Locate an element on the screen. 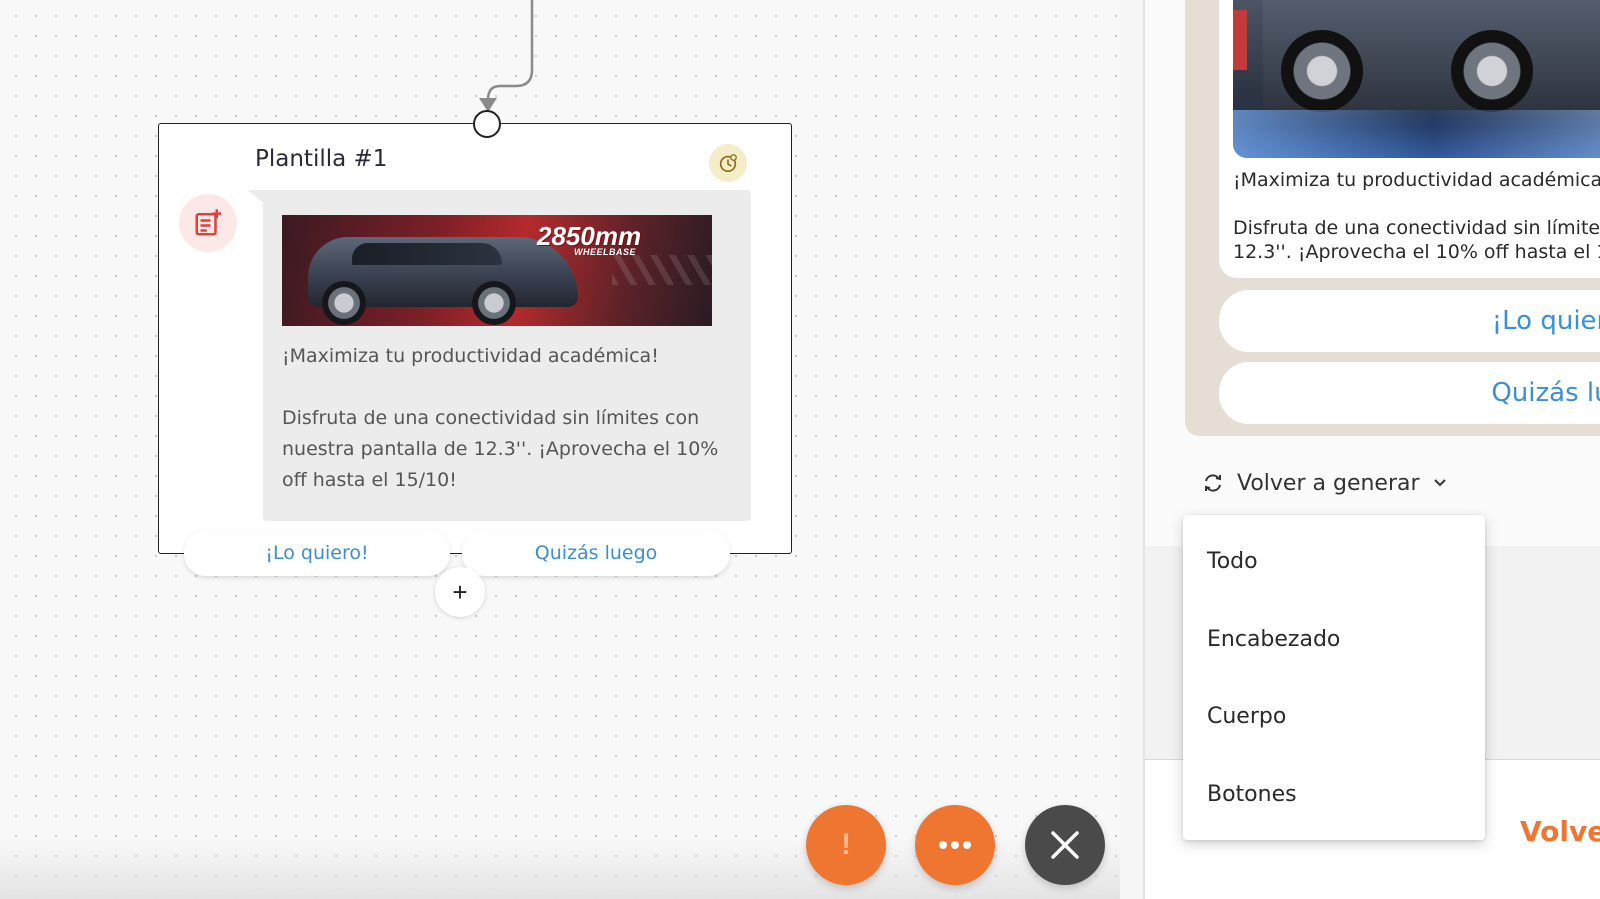 This screenshot has width=1600, height=899. image-promo-sub: WHEELBASE is located at coordinates (605, 252).